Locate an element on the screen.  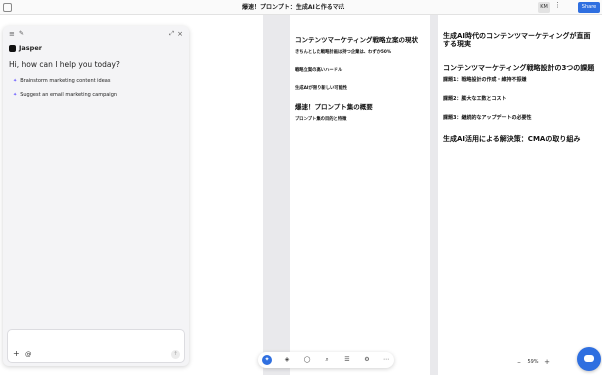
jasper-logo-icon is located at coordinates (12, 48).